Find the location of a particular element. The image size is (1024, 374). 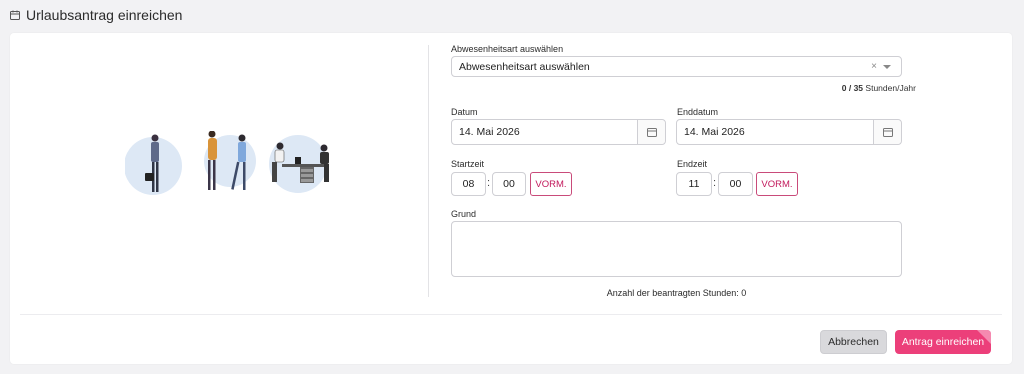

start-minute-value: 00 is located at coordinates (509, 184).